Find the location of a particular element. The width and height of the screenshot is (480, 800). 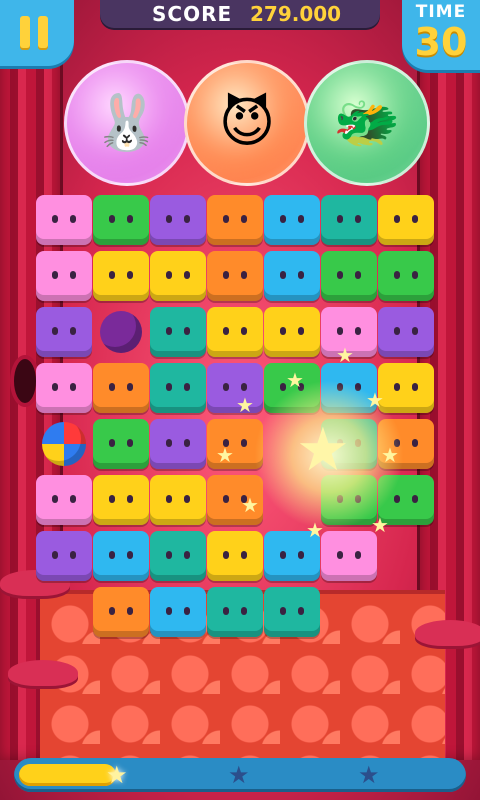

dragon-icon: 🐲 is located at coordinates (367, 122).